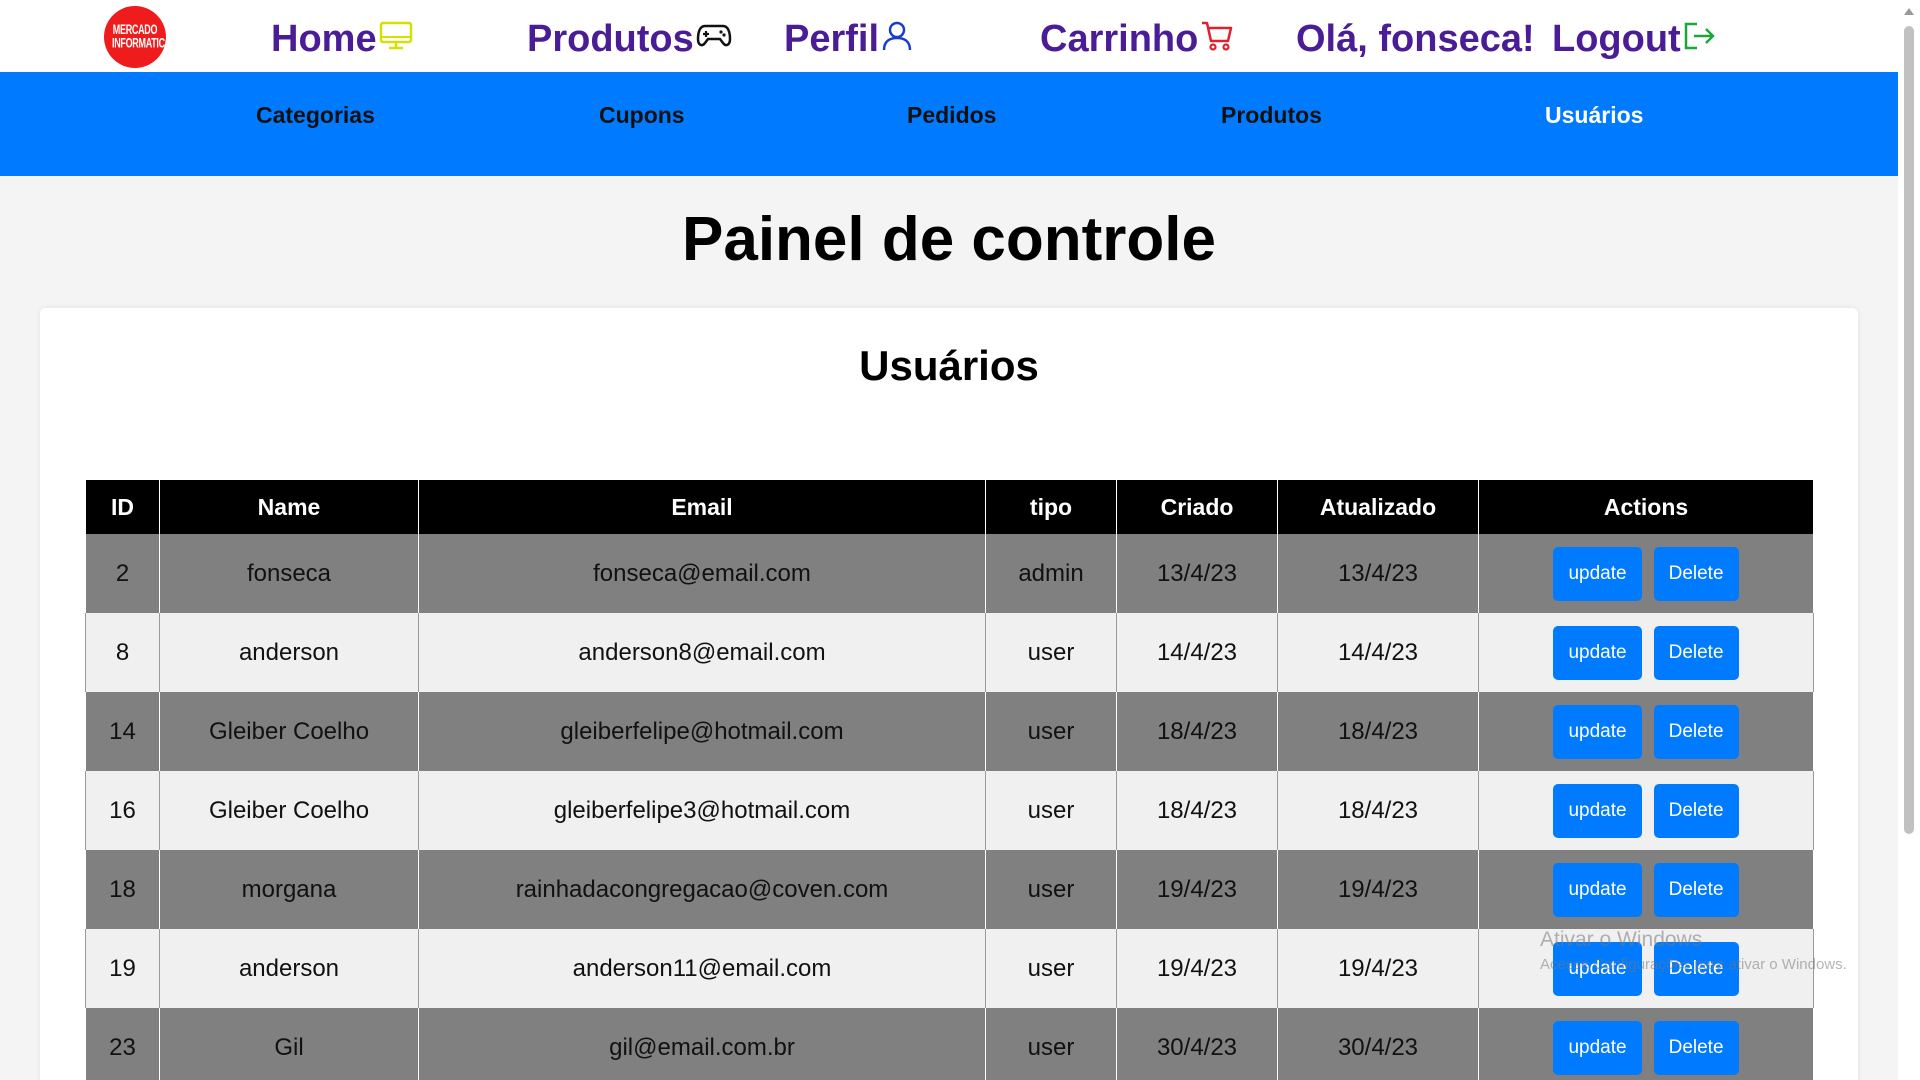  I want to click on cell-name: fonseca, so click(289, 573).